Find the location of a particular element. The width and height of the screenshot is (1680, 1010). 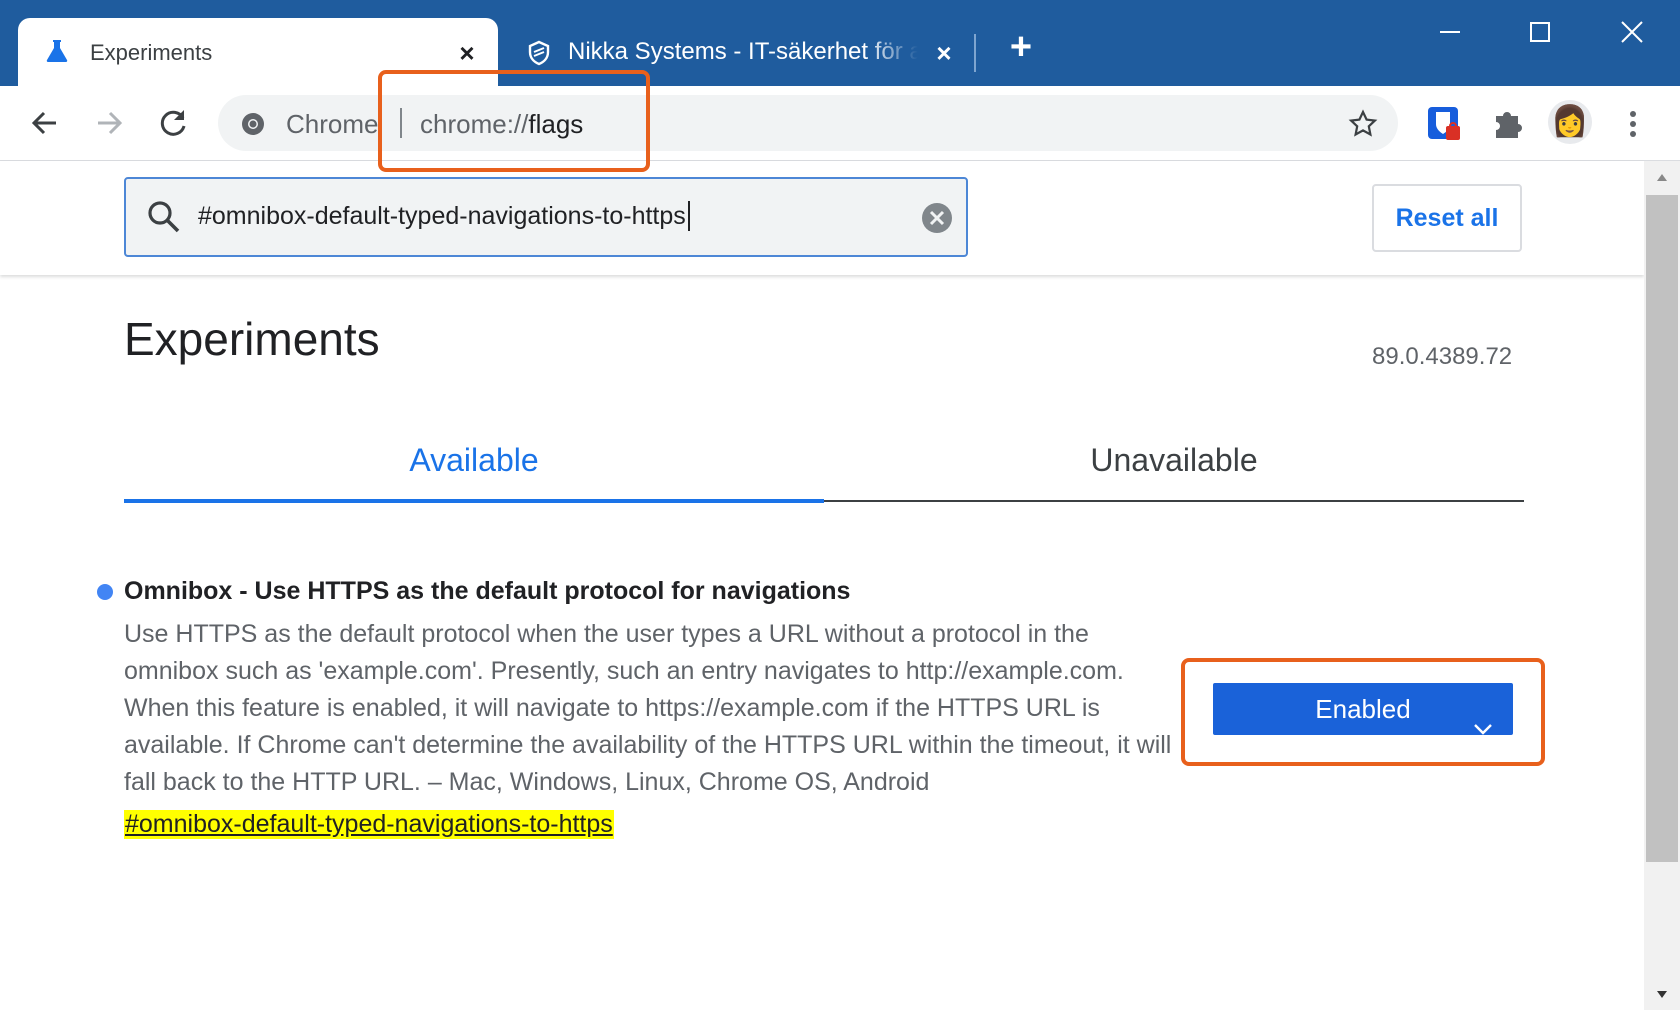

page-scrollbar is located at coordinates (1662, 585).